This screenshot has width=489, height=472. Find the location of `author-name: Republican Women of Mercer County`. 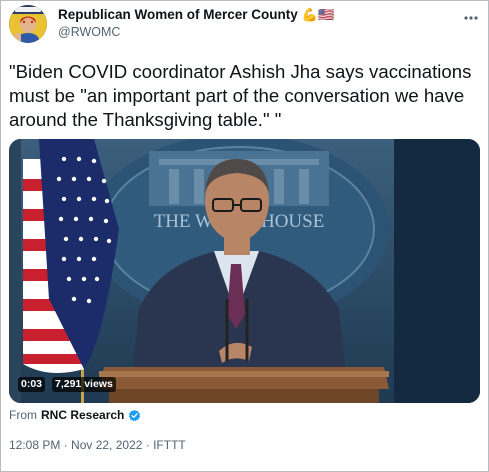

author-name: Republican Women of Mercer County is located at coordinates (178, 14).